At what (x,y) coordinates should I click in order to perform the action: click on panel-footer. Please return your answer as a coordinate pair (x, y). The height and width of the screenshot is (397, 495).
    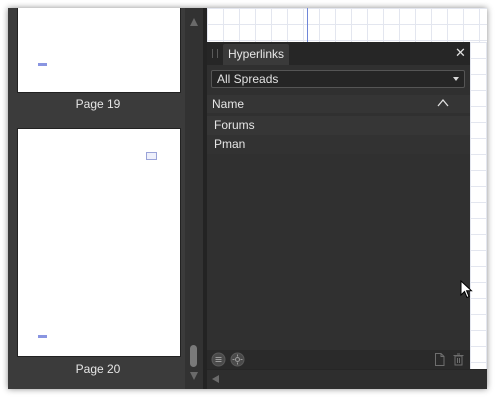
    Looking at the image, I should click on (338, 359).